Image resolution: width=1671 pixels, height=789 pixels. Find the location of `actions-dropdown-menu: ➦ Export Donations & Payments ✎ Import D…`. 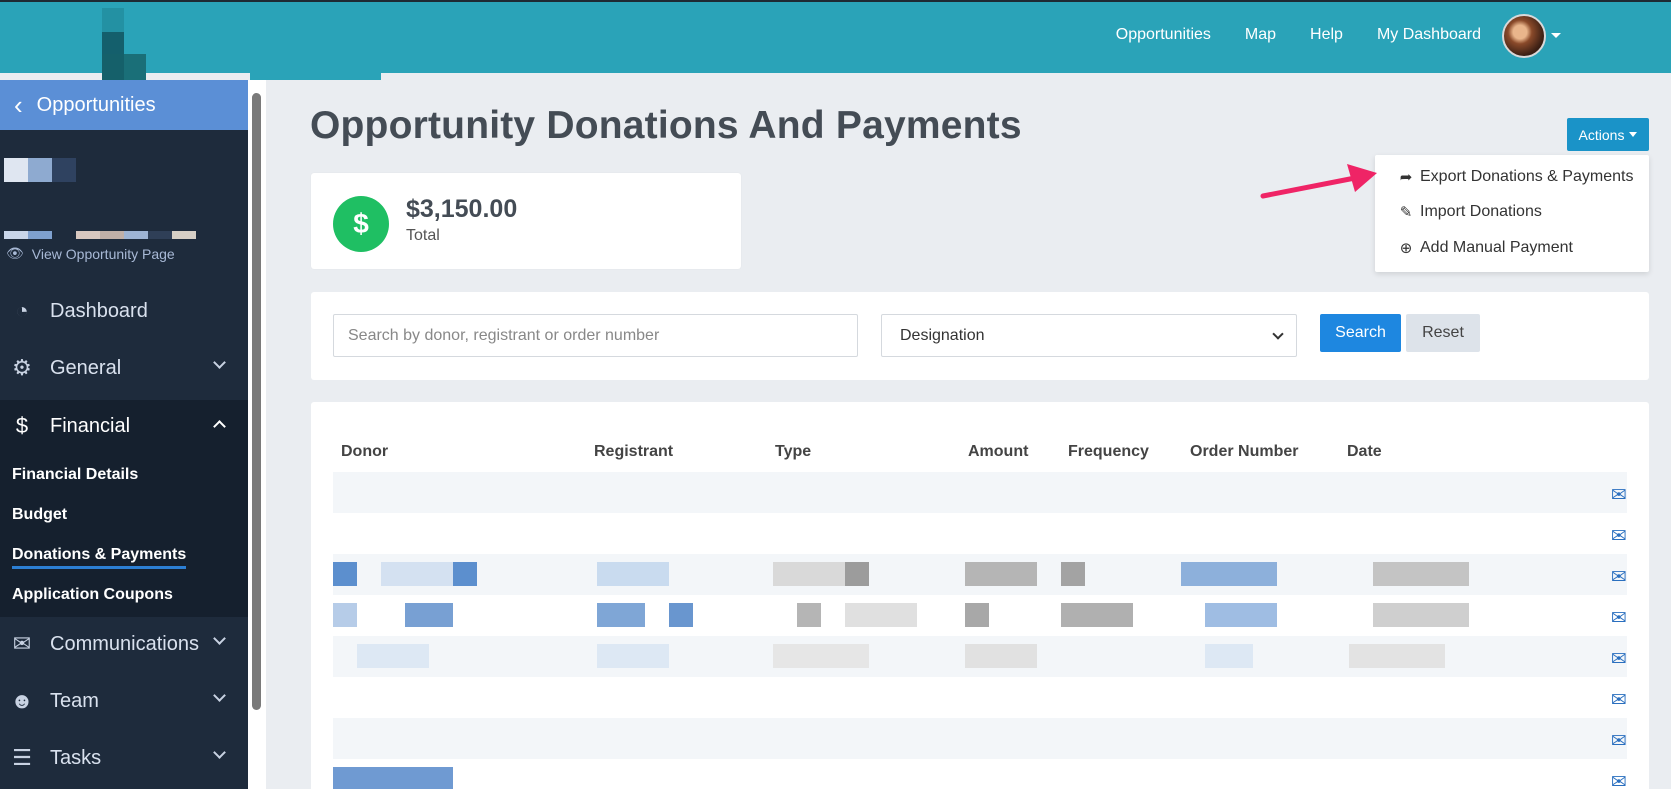

actions-dropdown-menu: ➦ Export Donations & Payments ✎ Import D… is located at coordinates (1512, 213).